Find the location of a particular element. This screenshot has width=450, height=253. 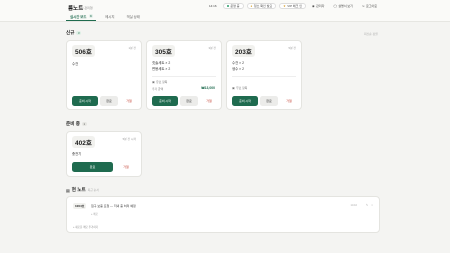

room-number: 203호 is located at coordinates (243, 51).